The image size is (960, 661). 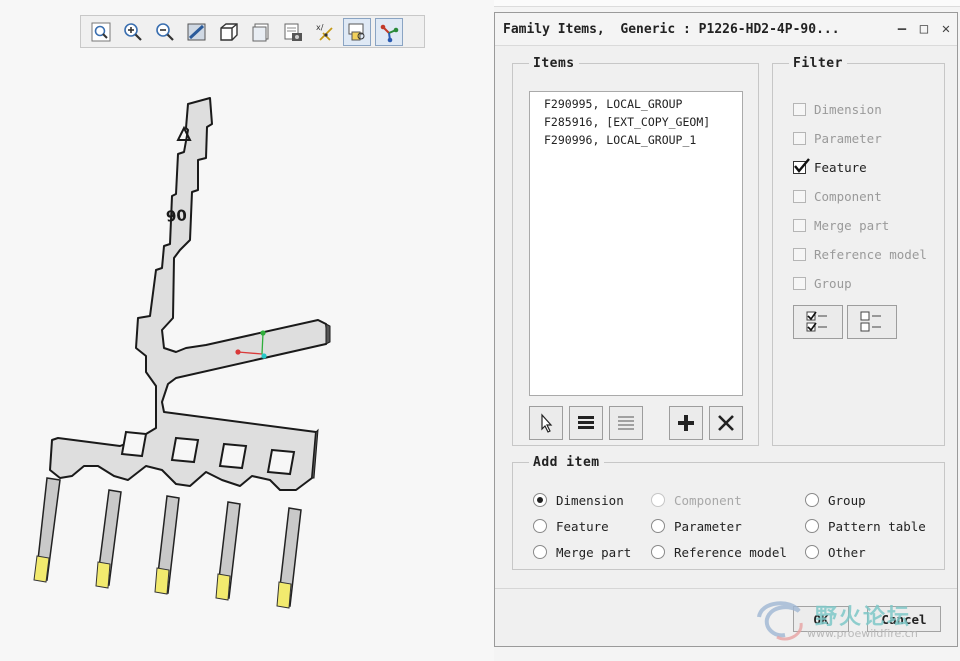 I want to click on datum-display-icon: x/, so click(x=324, y=32).